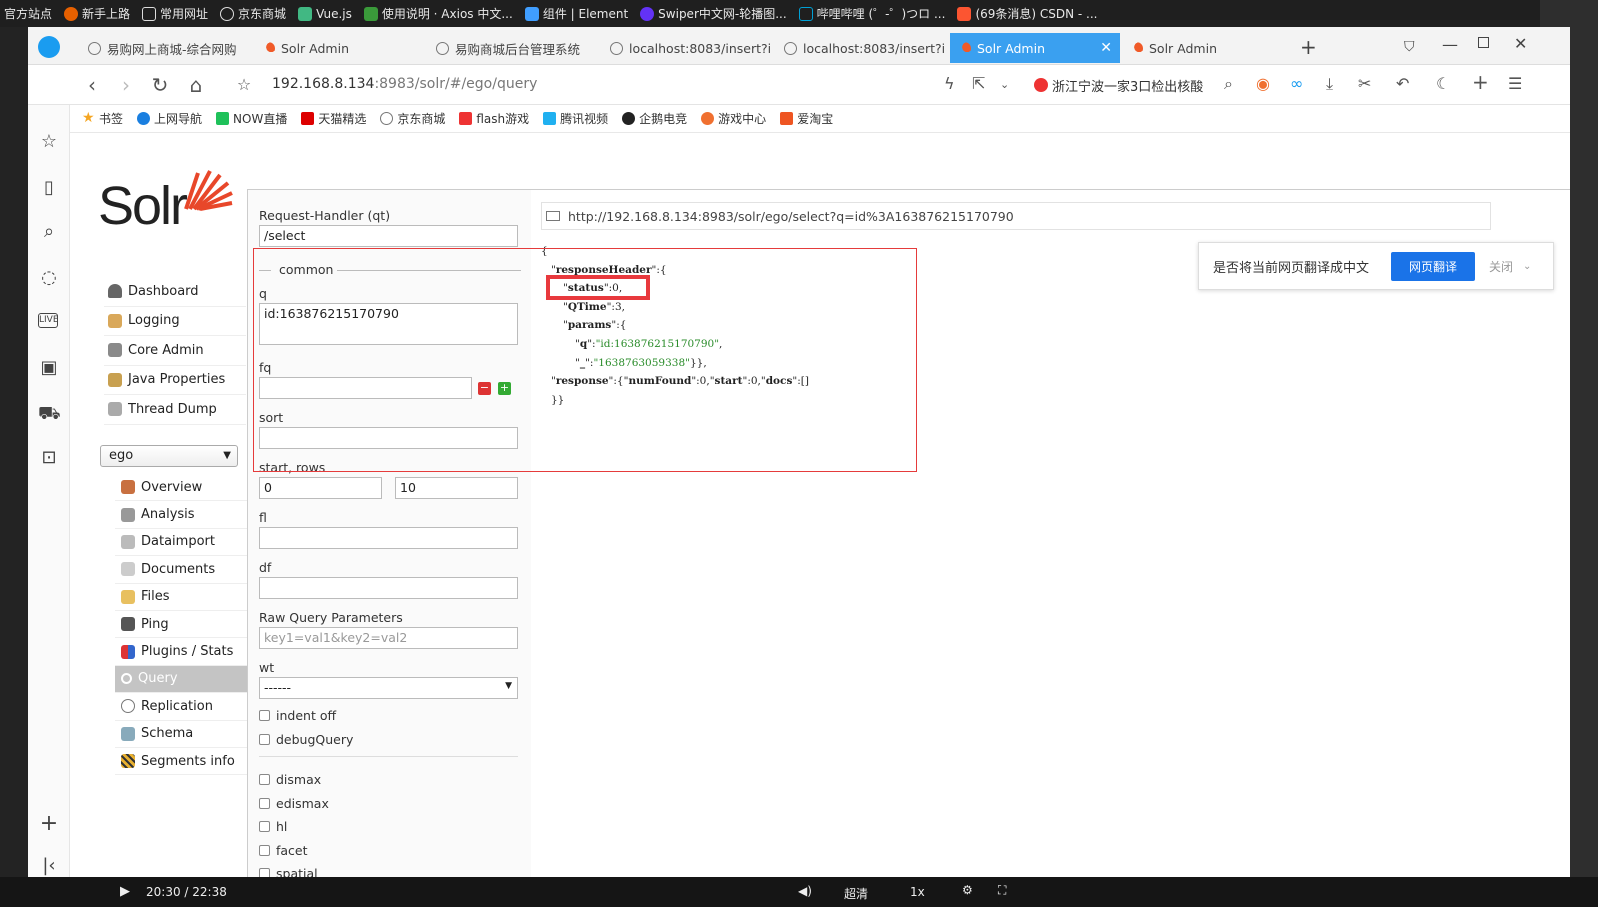 The image size is (1598, 907). What do you see at coordinates (49, 277) in the screenshot?
I see `chat-icon: ◌` at bounding box center [49, 277].